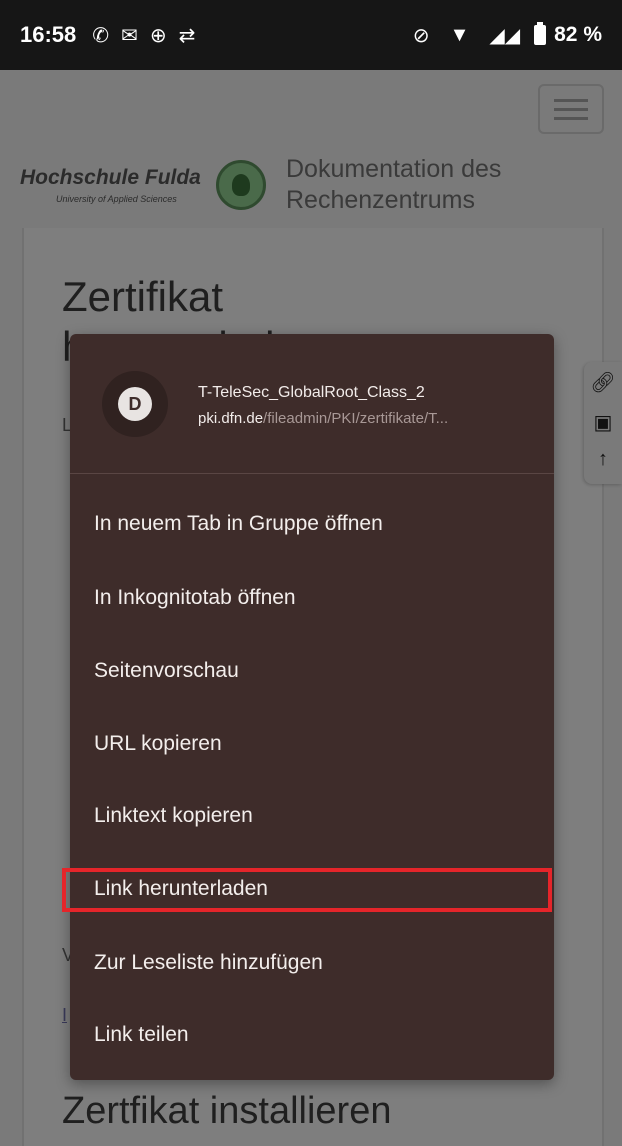  I want to click on message-icon: ✉, so click(129, 35).